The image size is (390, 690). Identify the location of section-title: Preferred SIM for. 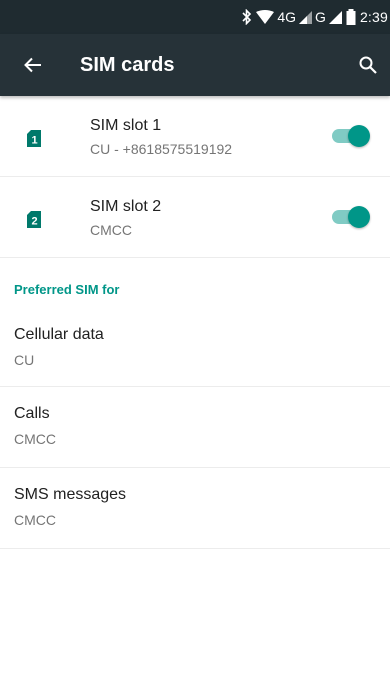
(67, 289).